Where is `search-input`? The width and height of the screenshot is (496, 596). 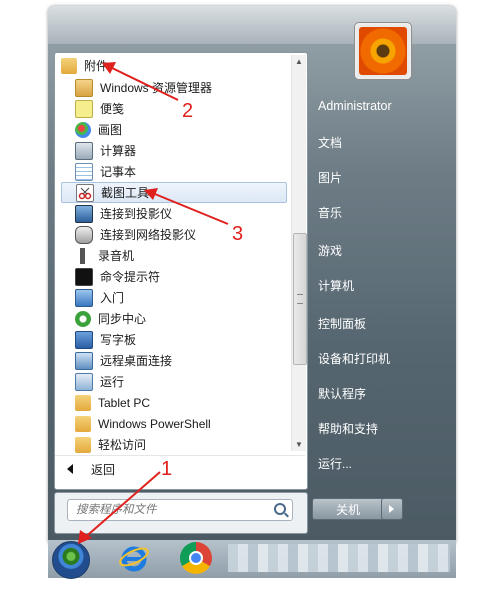
search-input is located at coordinates (167, 510).